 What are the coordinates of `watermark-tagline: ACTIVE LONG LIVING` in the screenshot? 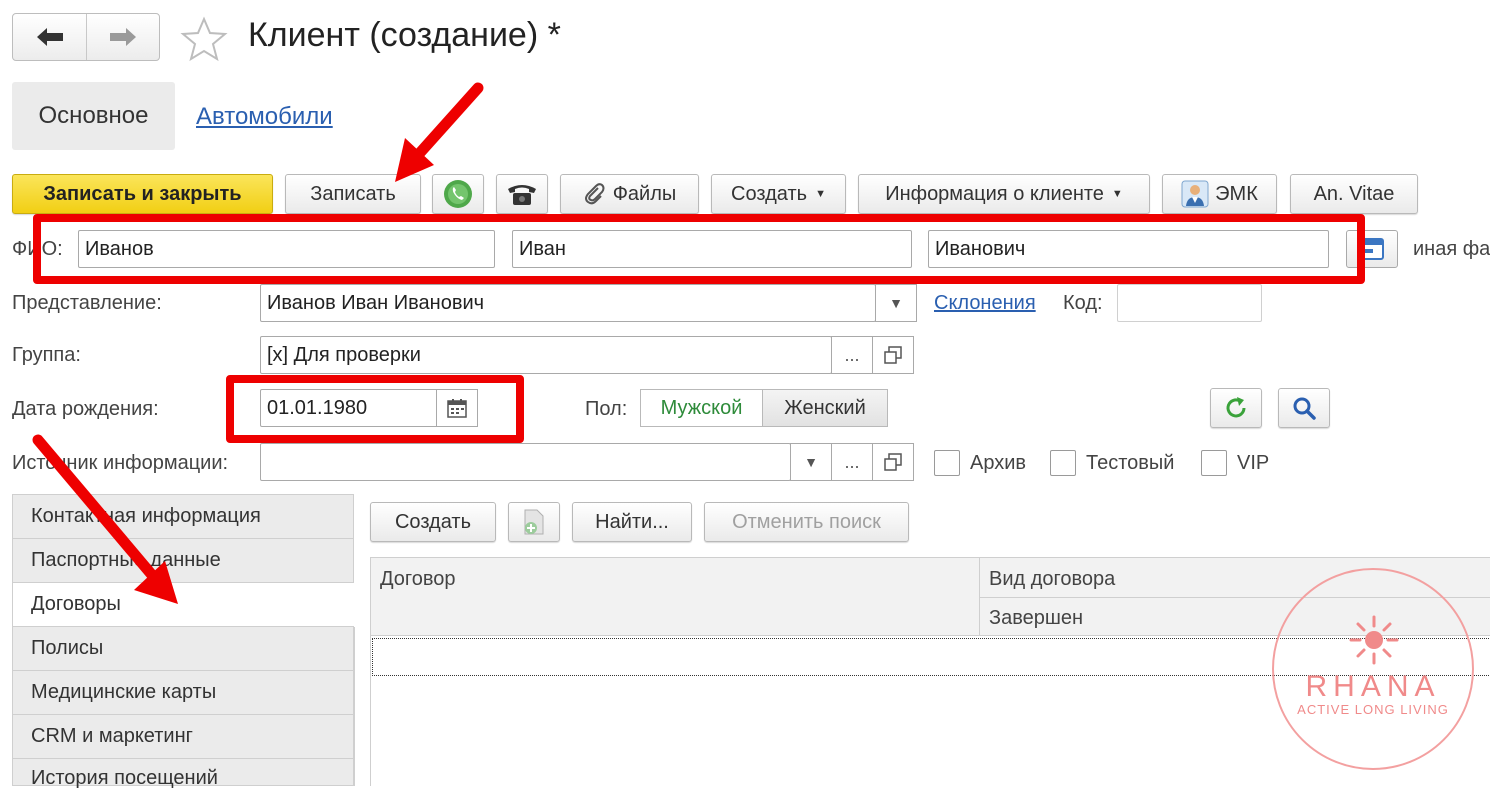 It's located at (1373, 709).